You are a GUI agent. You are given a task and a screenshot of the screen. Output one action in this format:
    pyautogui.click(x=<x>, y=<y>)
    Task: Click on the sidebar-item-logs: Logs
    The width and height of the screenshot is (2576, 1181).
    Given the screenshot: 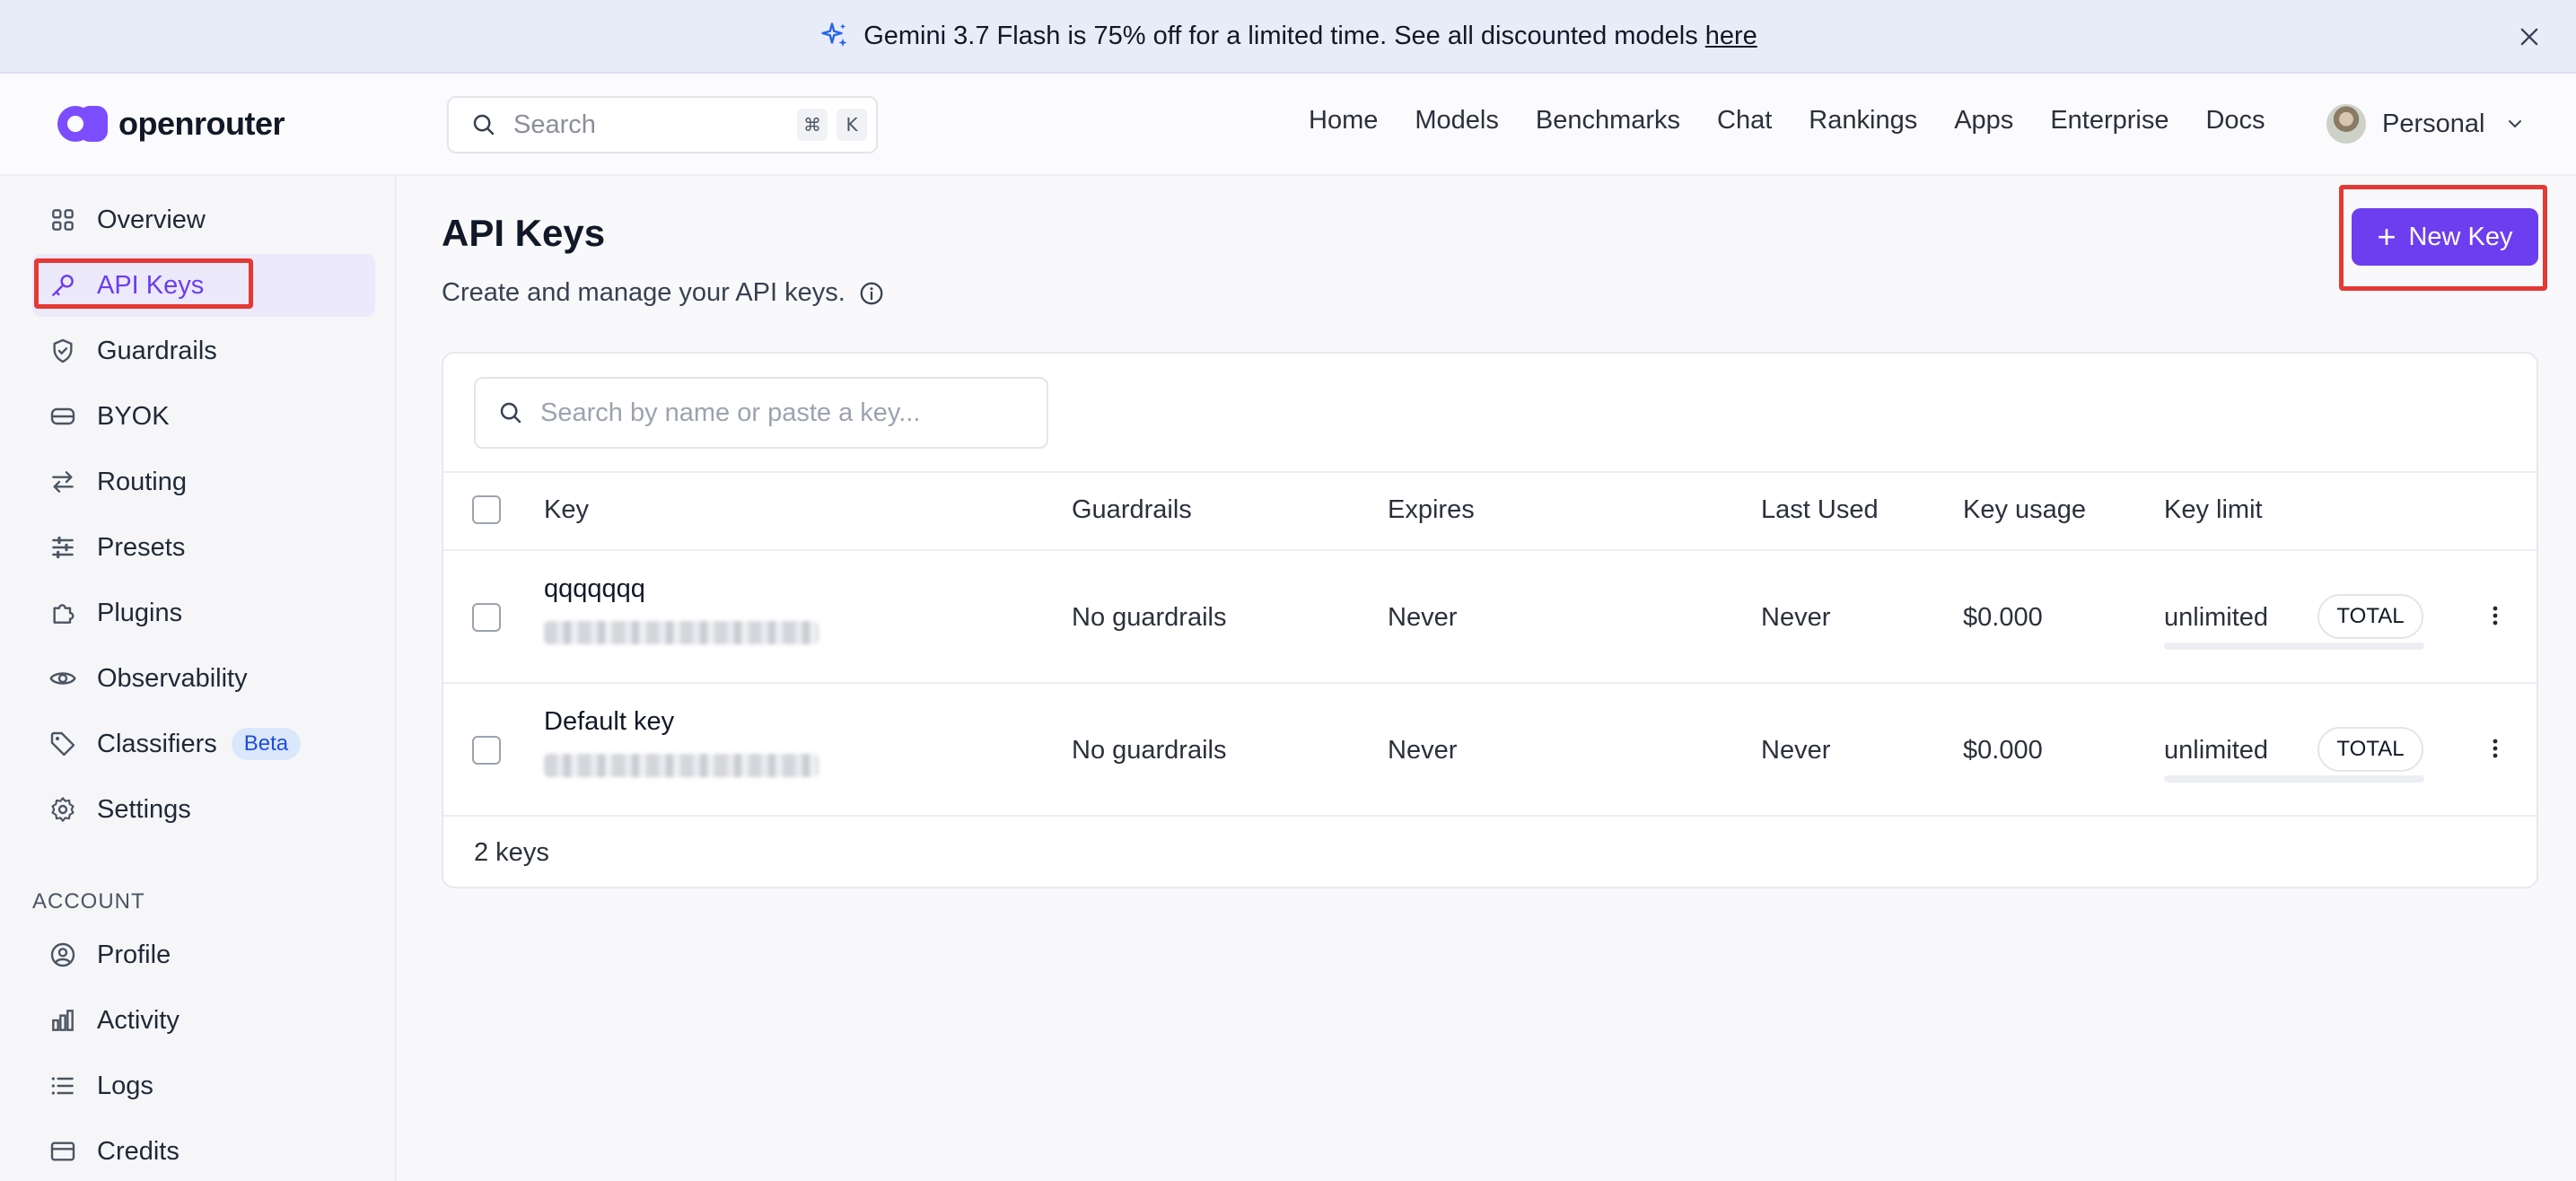 What is the action you would take?
    pyautogui.click(x=203, y=1085)
    